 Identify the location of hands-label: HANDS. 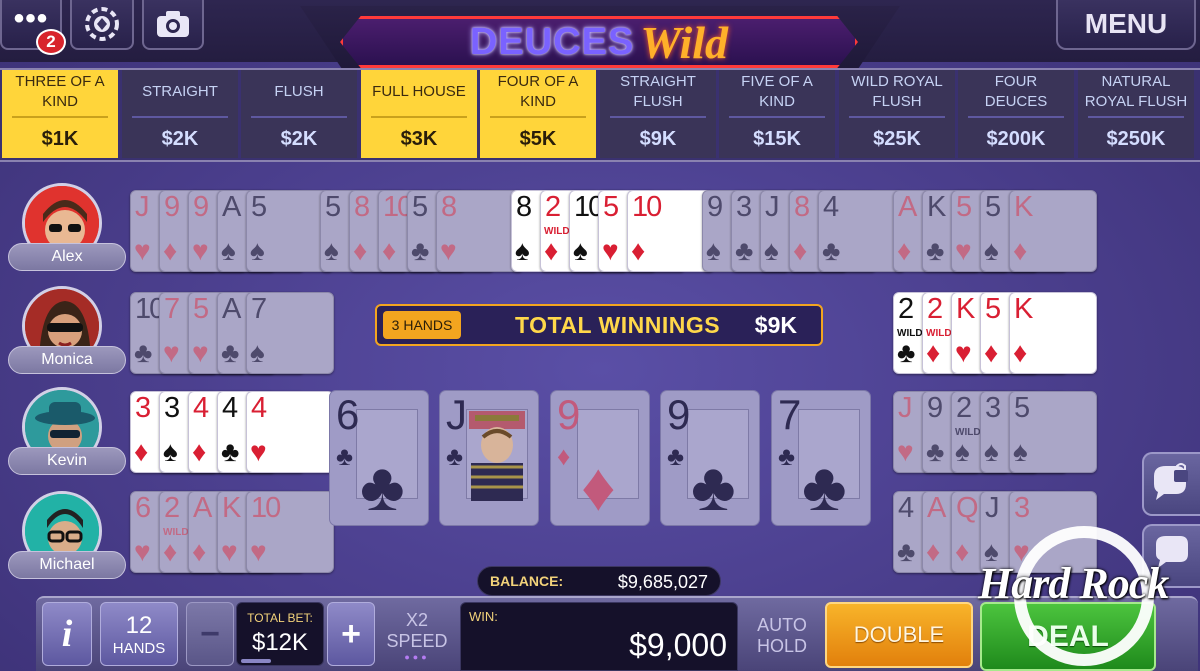
(139, 648).